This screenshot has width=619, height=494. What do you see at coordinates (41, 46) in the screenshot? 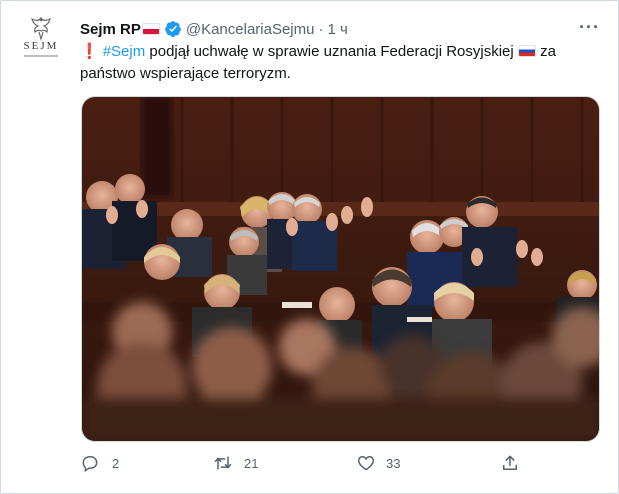
I see `avatar-text: SEJM` at bounding box center [41, 46].